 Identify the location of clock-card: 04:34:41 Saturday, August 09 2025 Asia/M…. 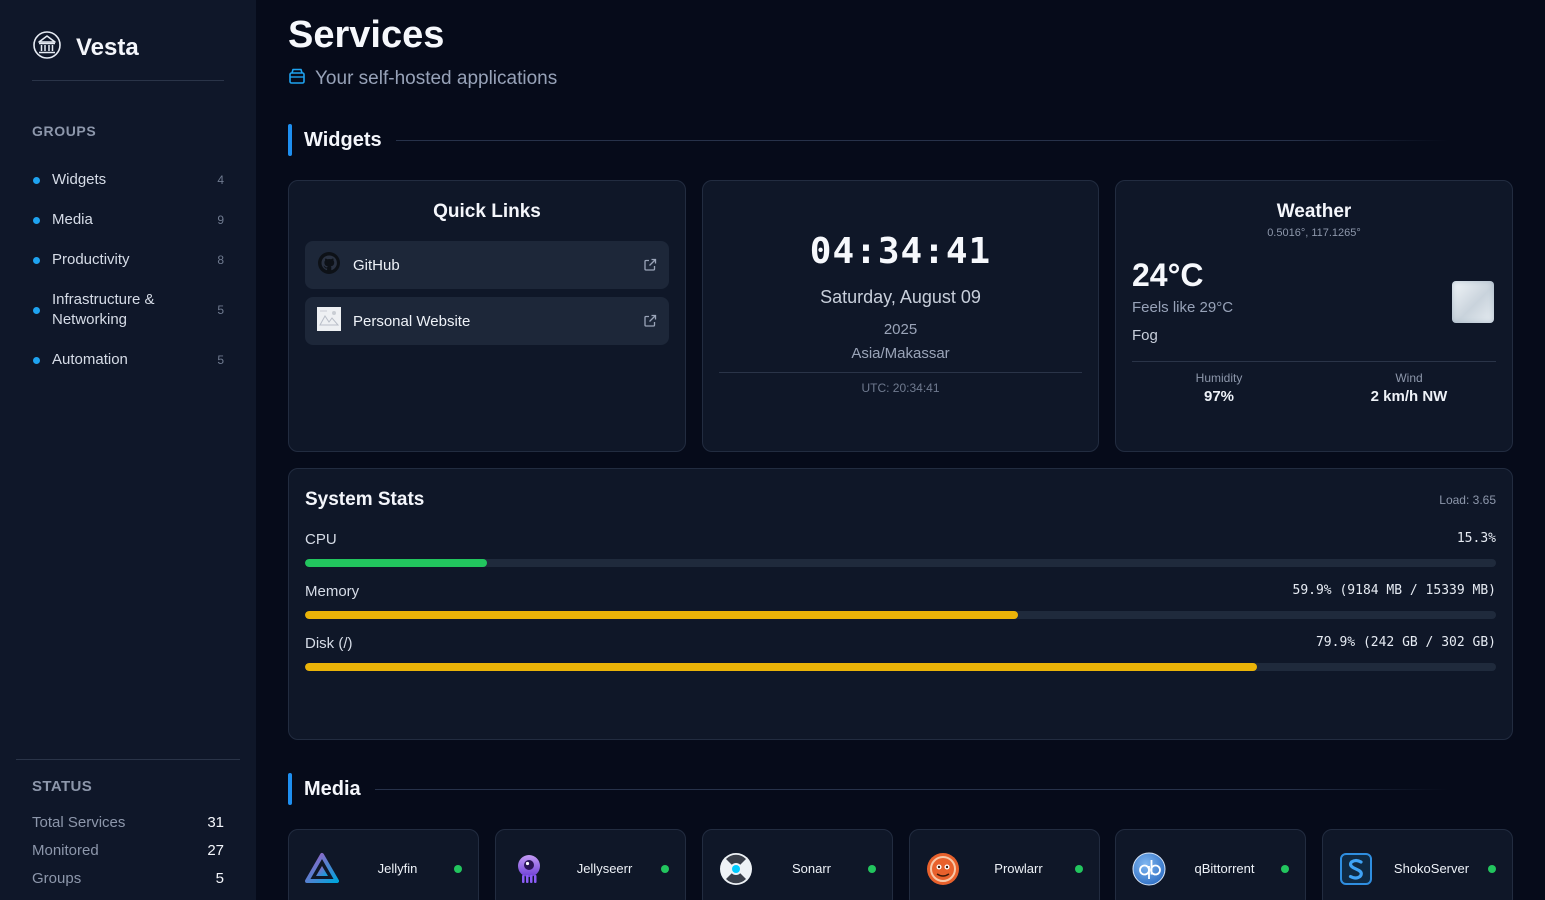
(900, 316).